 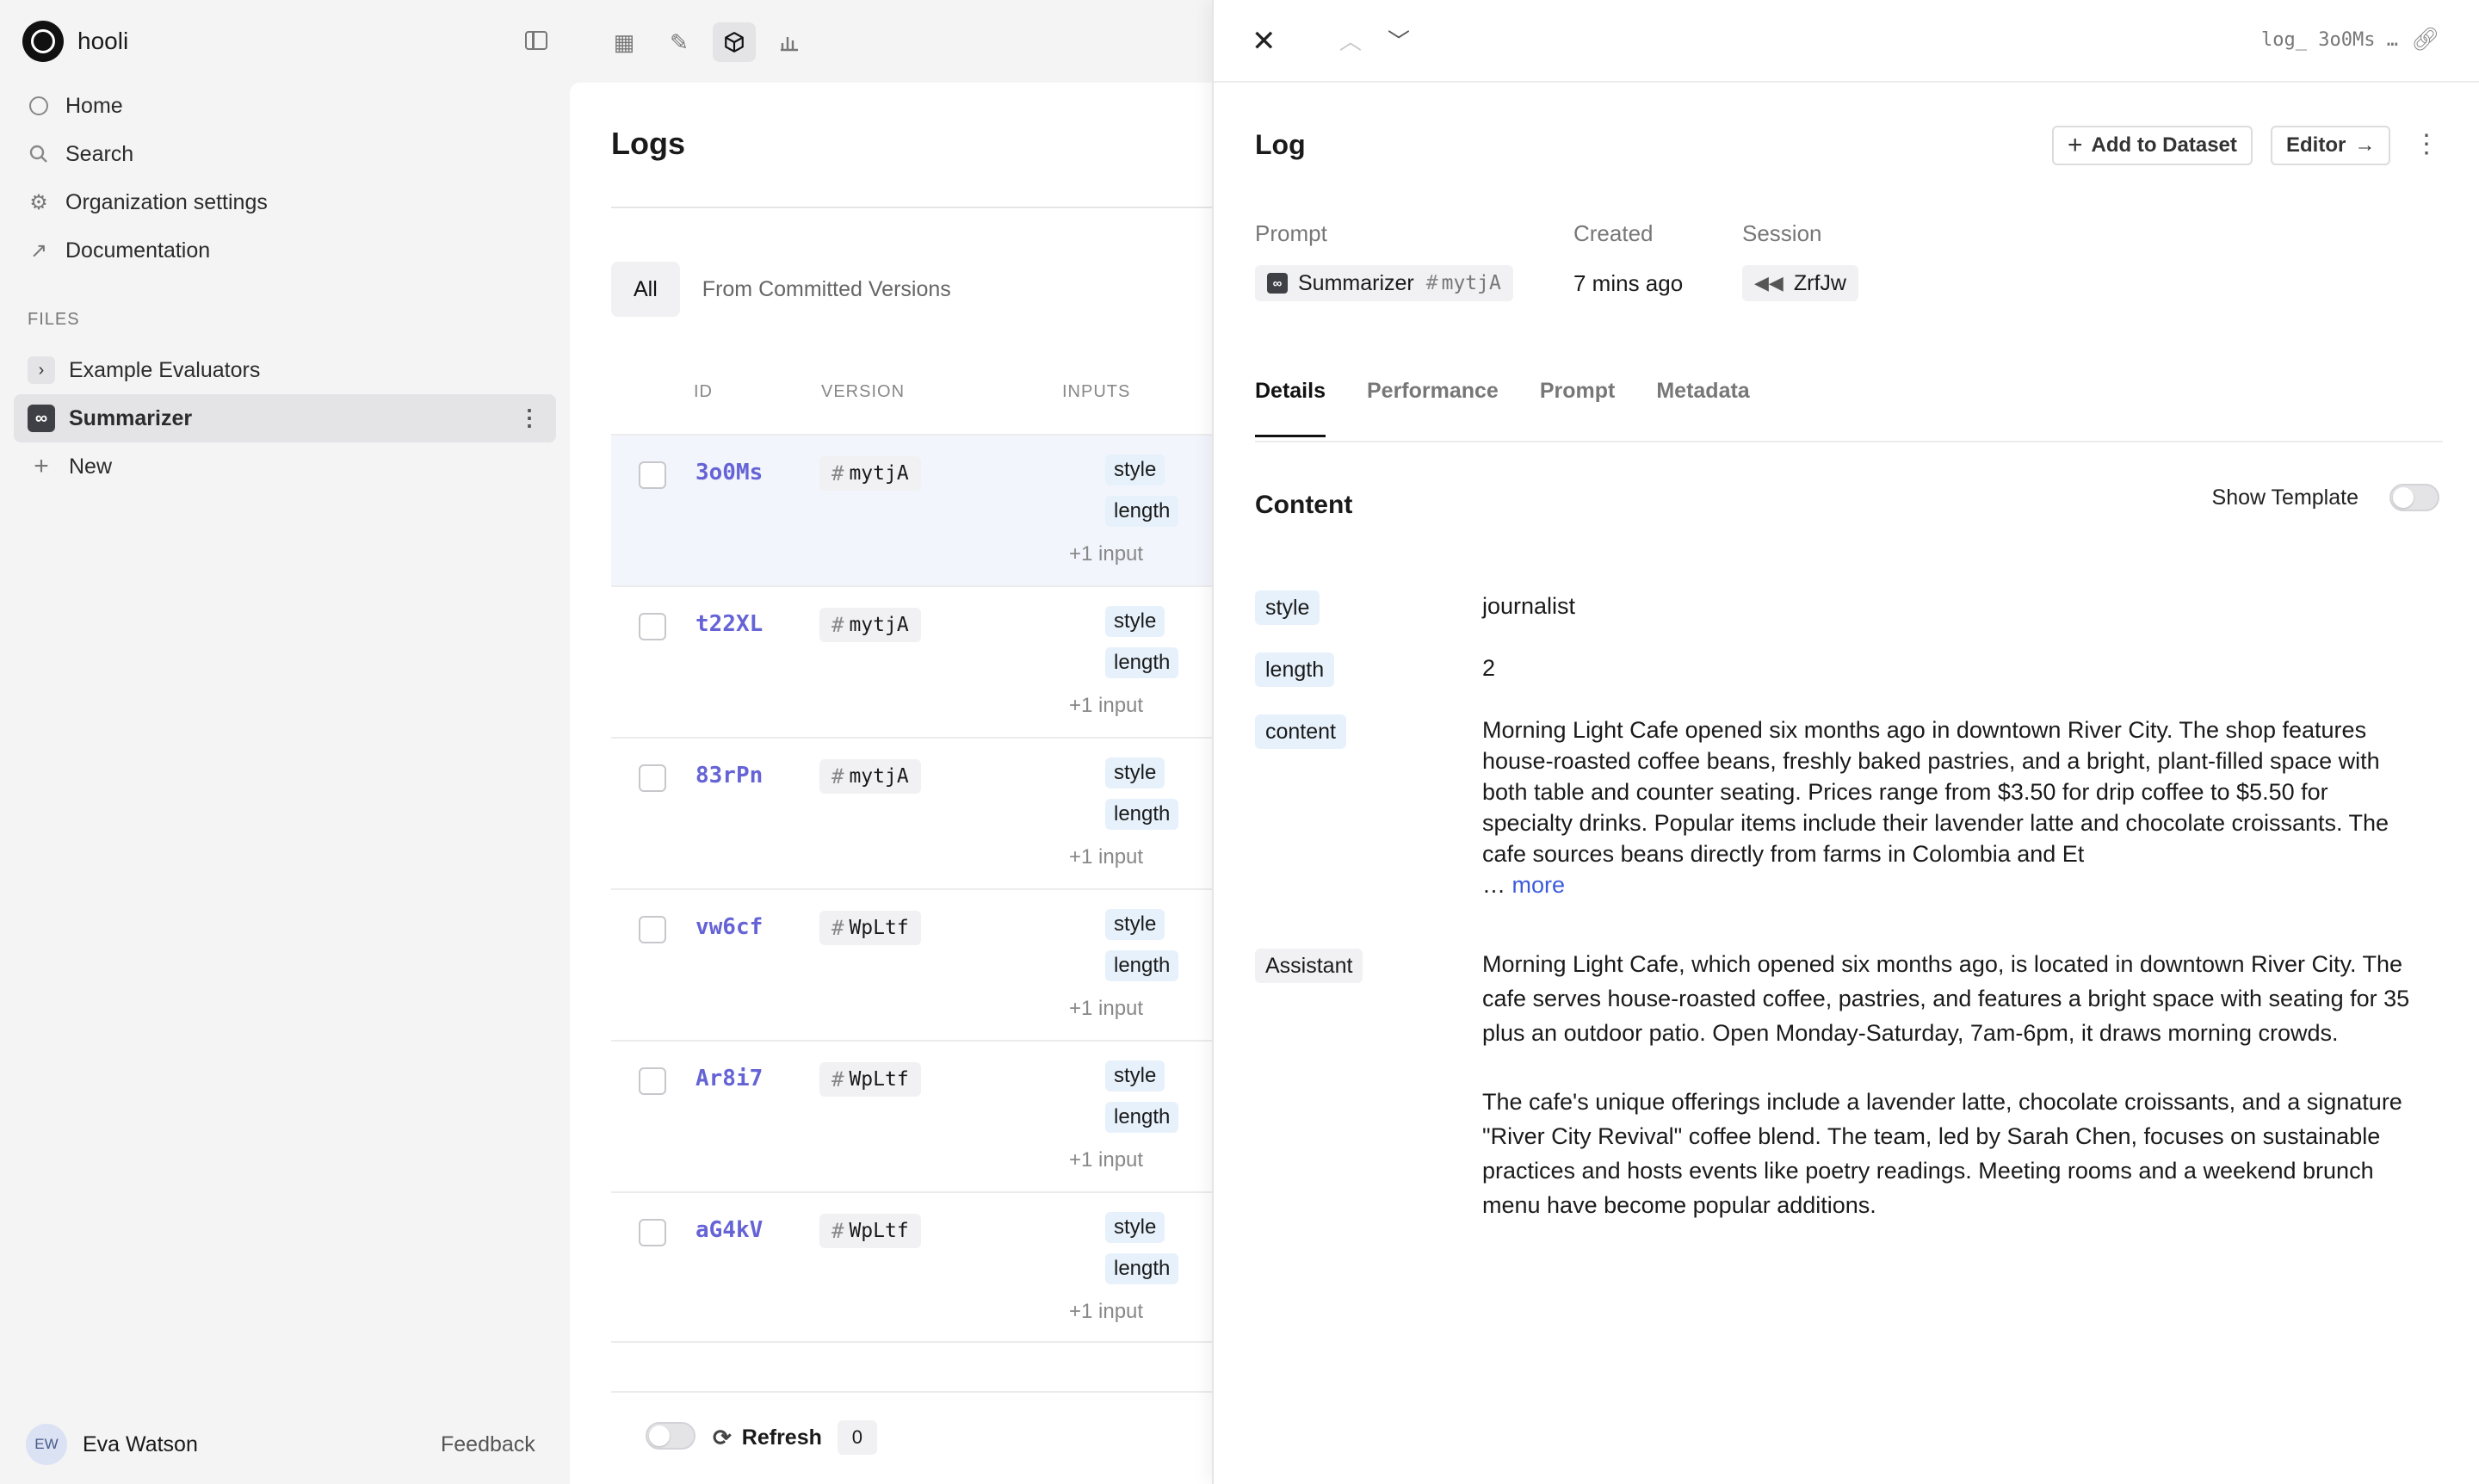 What do you see at coordinates (39, 154) in the screenshot?
I see `search-icon` at bounding box center [39, 154].